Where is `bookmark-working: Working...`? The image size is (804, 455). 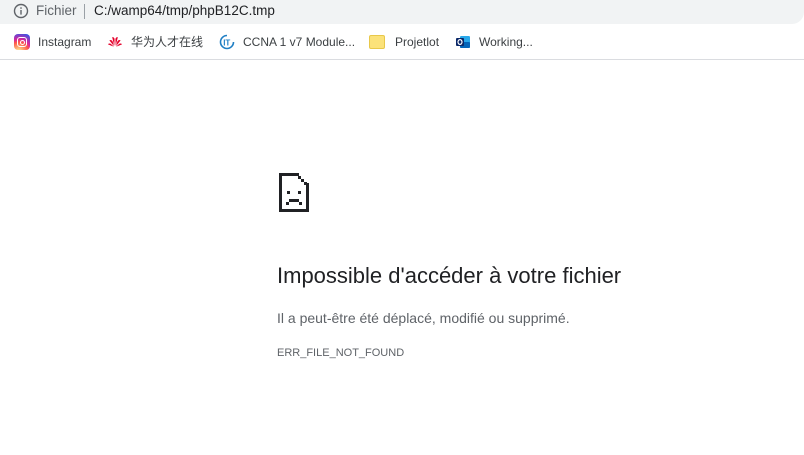 bookmark-working: Working... is located at coordinates (494, 42).